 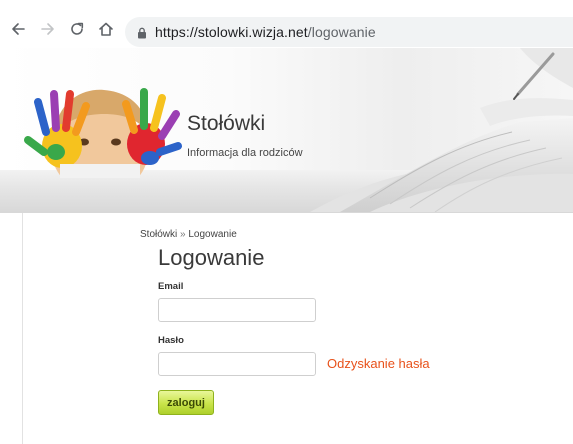 I want to click on login-button: zaloguj, so click(x=186, y=402).